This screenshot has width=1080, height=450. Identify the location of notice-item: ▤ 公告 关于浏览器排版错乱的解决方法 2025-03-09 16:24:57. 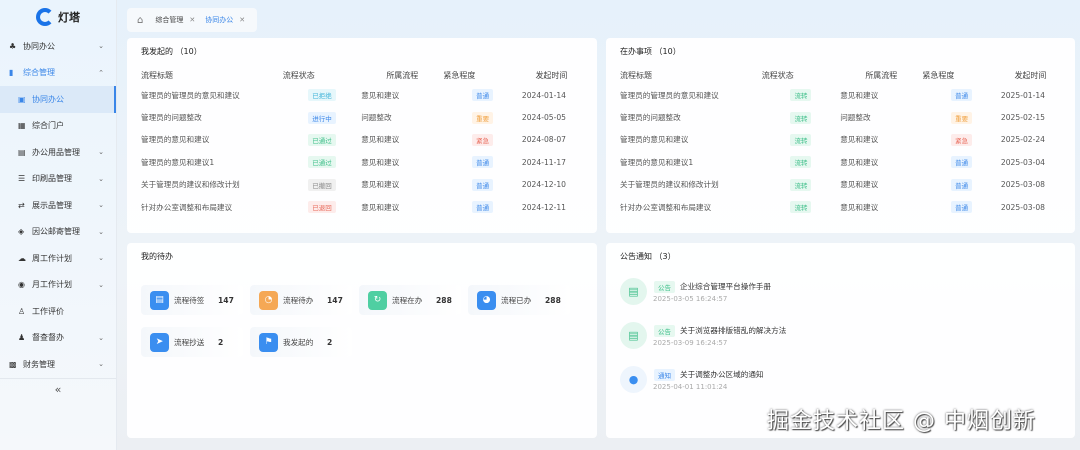
(820, 342).